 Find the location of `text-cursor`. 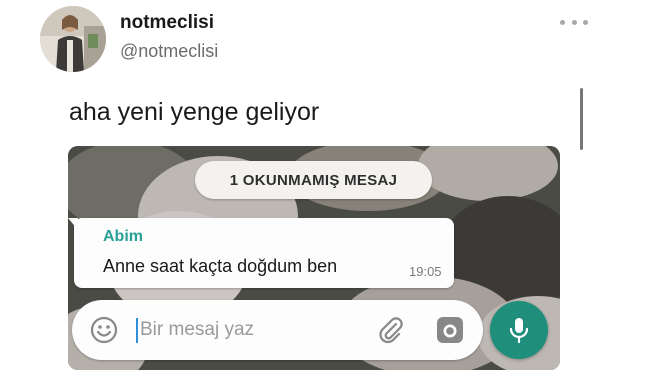

text-cursor is located at coordinates (137, 330).